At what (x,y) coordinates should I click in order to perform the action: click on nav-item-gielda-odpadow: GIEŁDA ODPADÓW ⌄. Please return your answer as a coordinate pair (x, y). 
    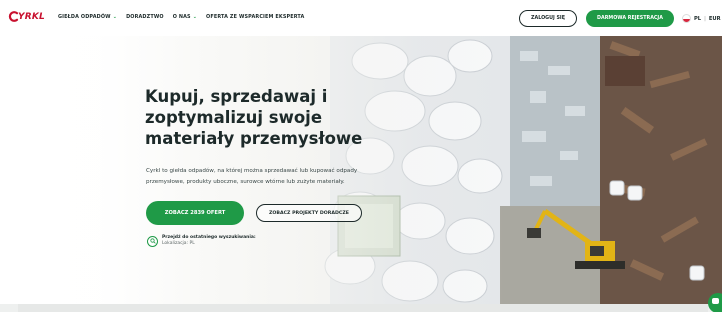
    Looking at the image, I should click on (87, 17).